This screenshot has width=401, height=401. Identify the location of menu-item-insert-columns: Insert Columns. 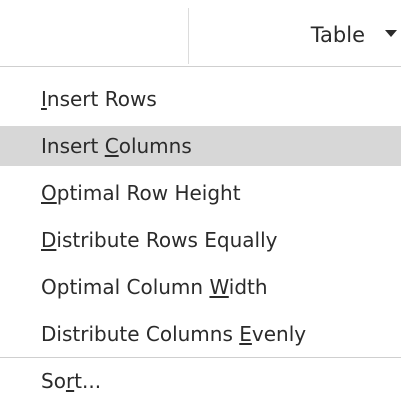
(200, 146).